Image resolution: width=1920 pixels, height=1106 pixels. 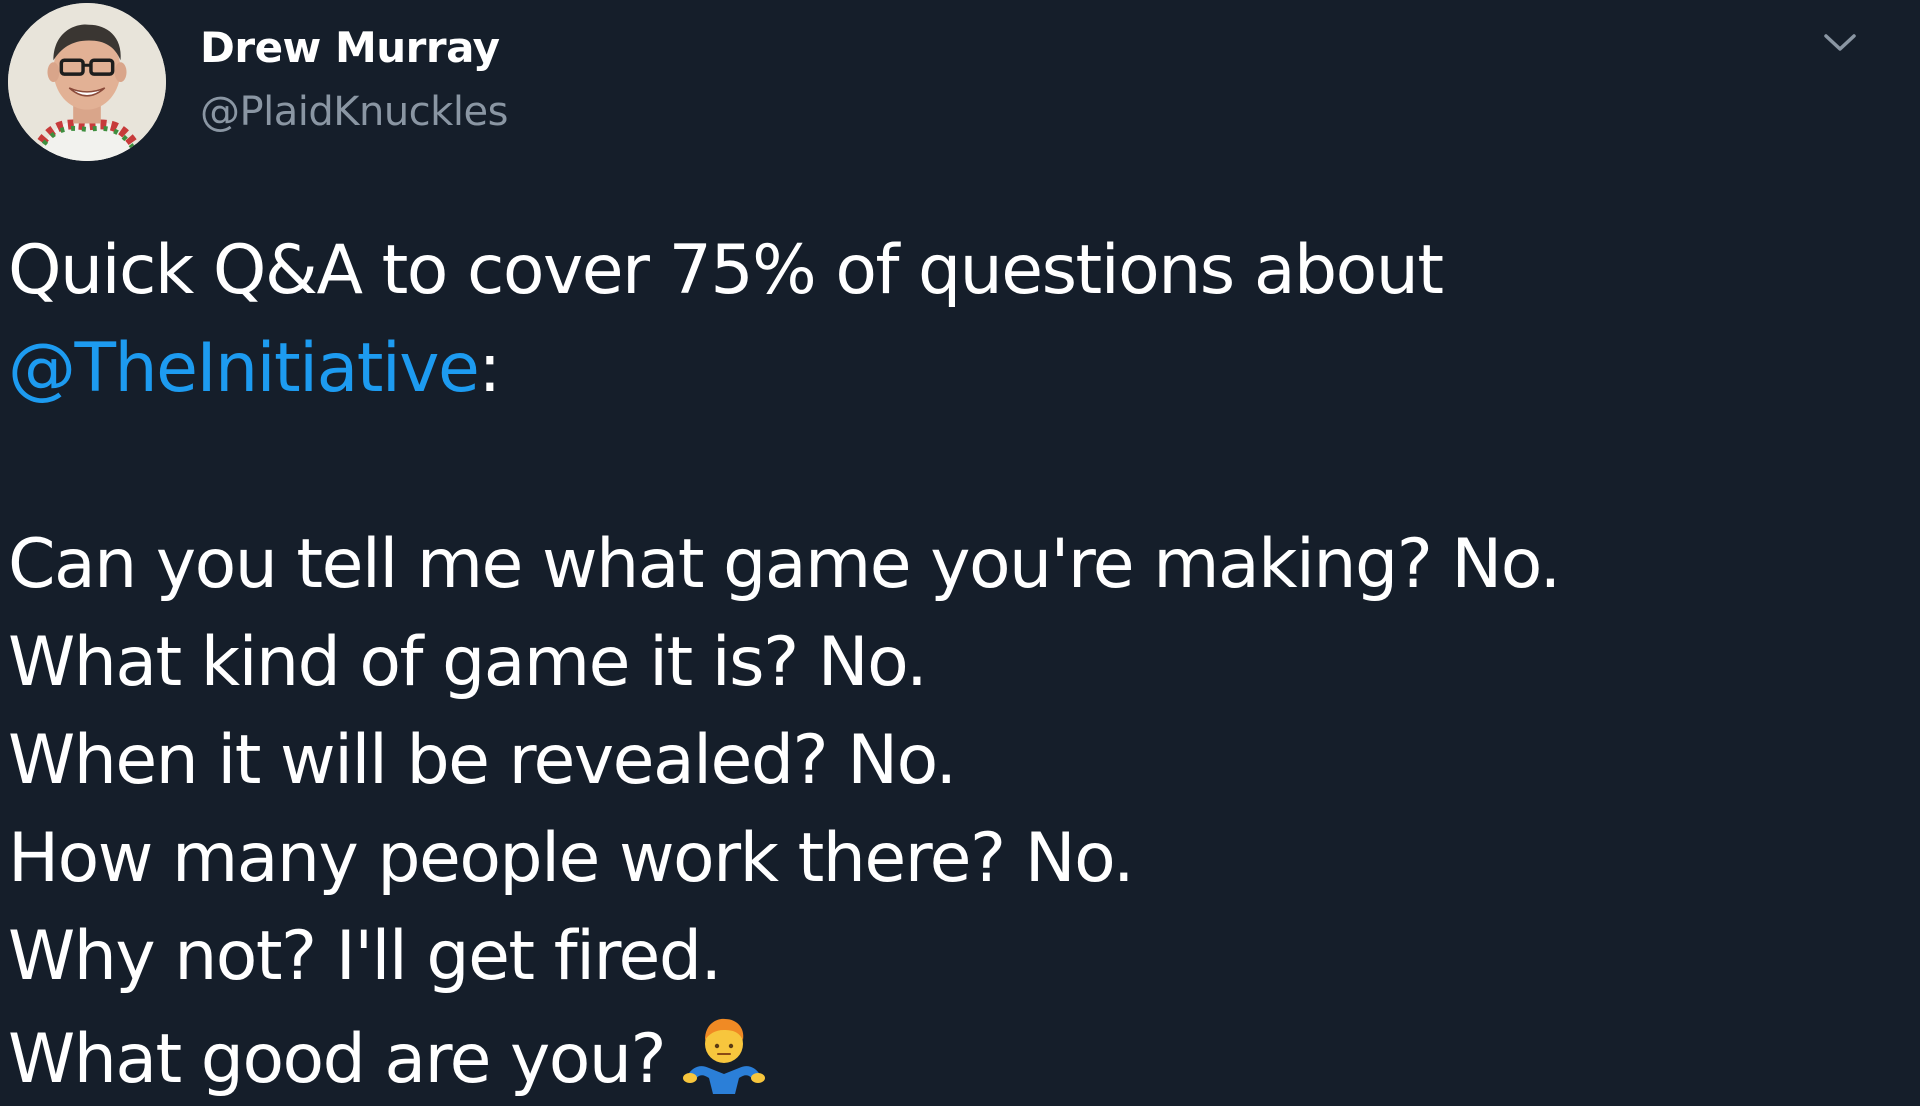 What do you see at coordinates (1840, 42) in the screenshot?
I see `chevron-down-icon` at bounding box center [1840, 42].